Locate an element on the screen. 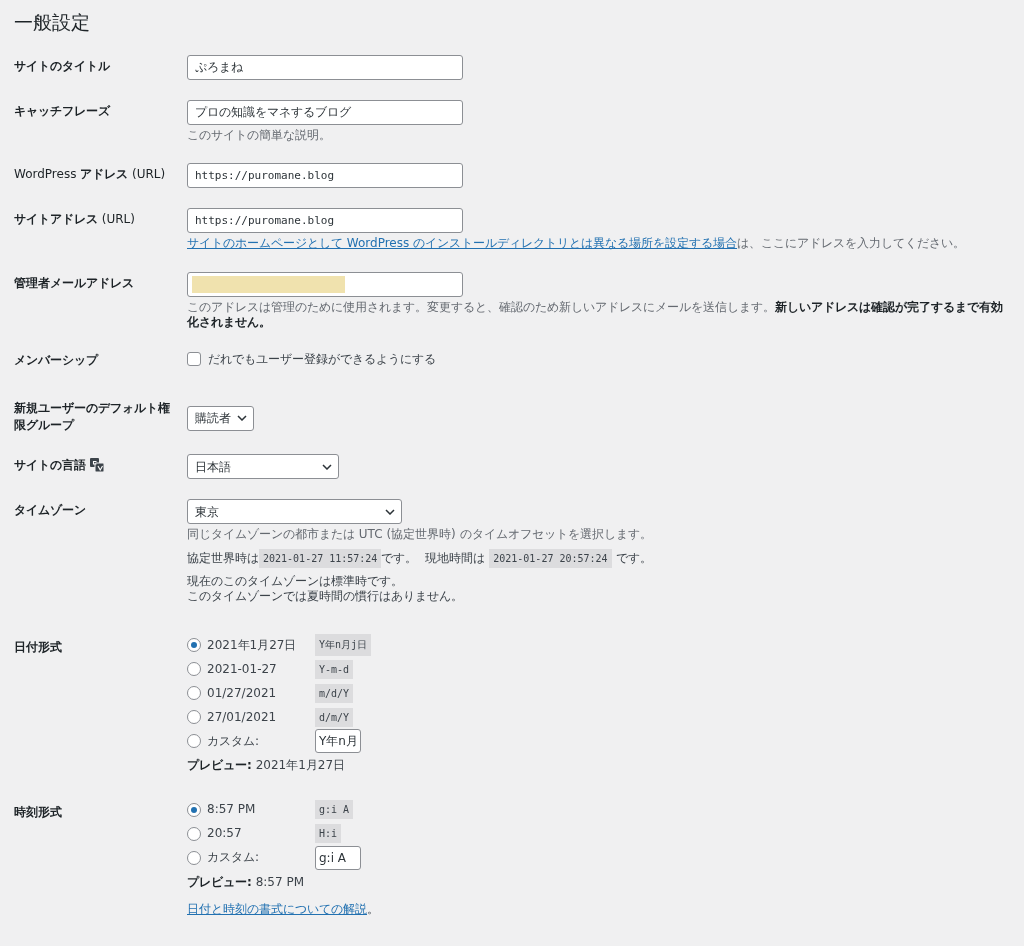  format-code: g:i A is located at coordinates (334, 810).